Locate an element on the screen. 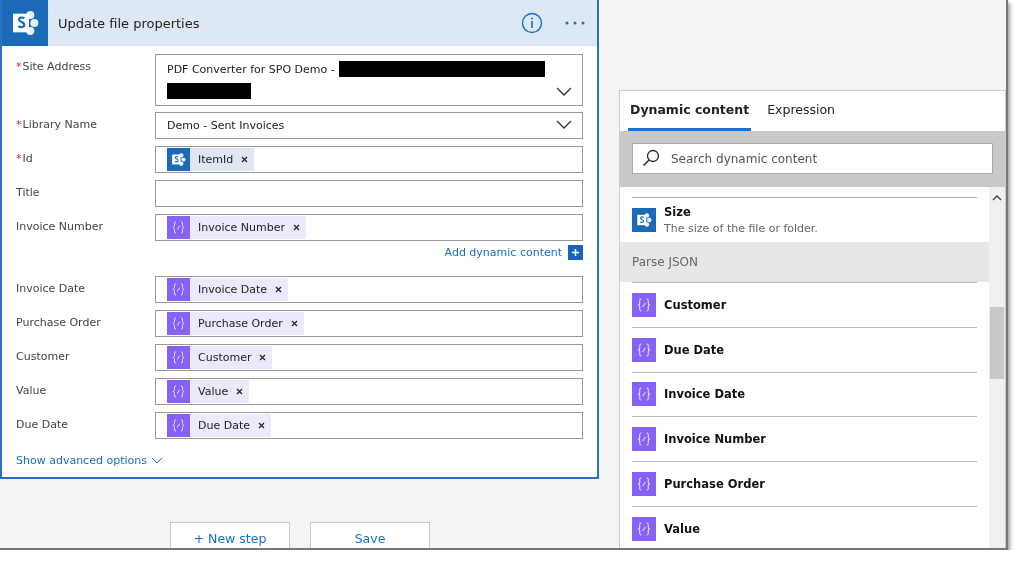 The image size is (1018, 561). token-label: ItemId is located at coordinates (216, 159).